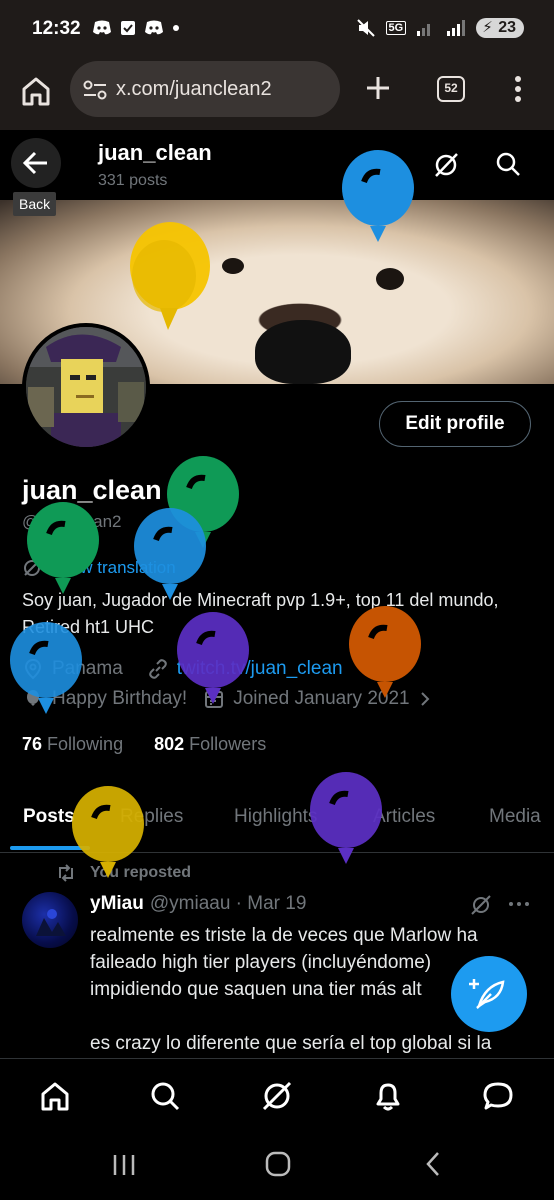 This screenshot has height=1200, width=554. I want to click on notification-icons, so click(136, 28).